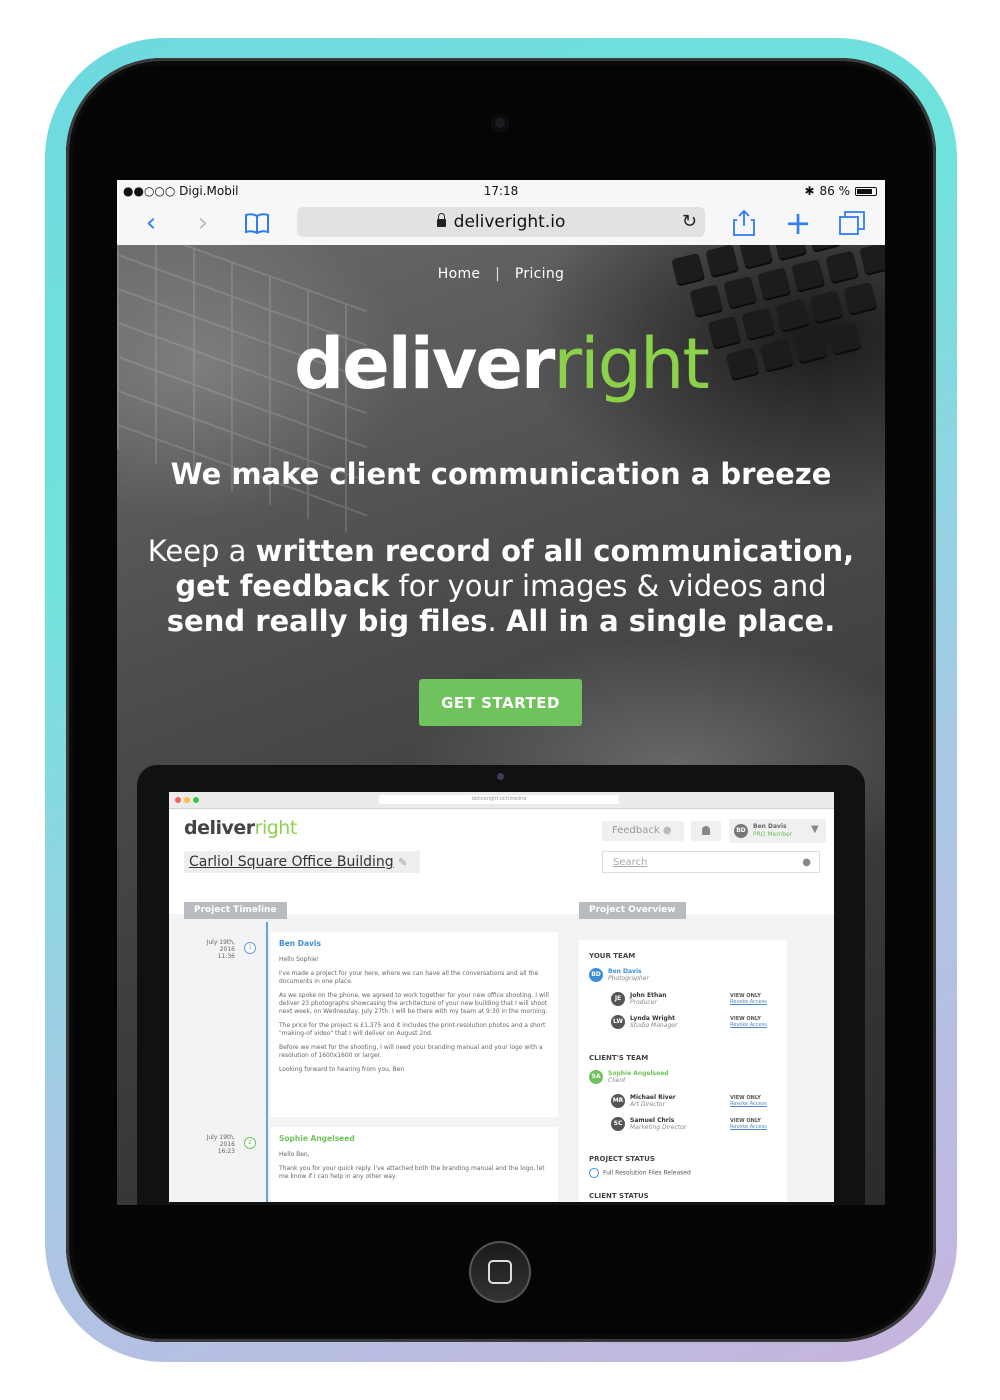 Image resolution: width=1000 pixels, height=1400 pixels. What do you see at coordinates (596, 1077) in the screenshot?
I see `member-avatar: SA` at bounding box center [596, 1077].